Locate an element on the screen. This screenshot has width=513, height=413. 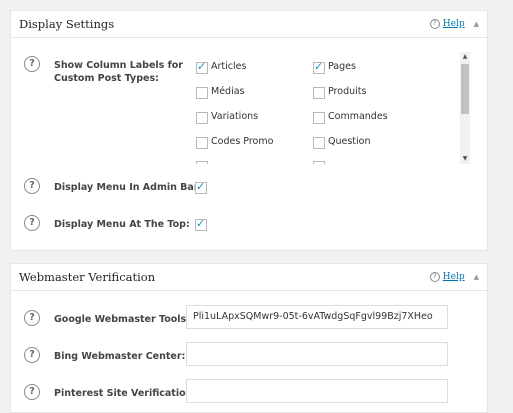
checkbox-produits is located at coordinates (319, 93).